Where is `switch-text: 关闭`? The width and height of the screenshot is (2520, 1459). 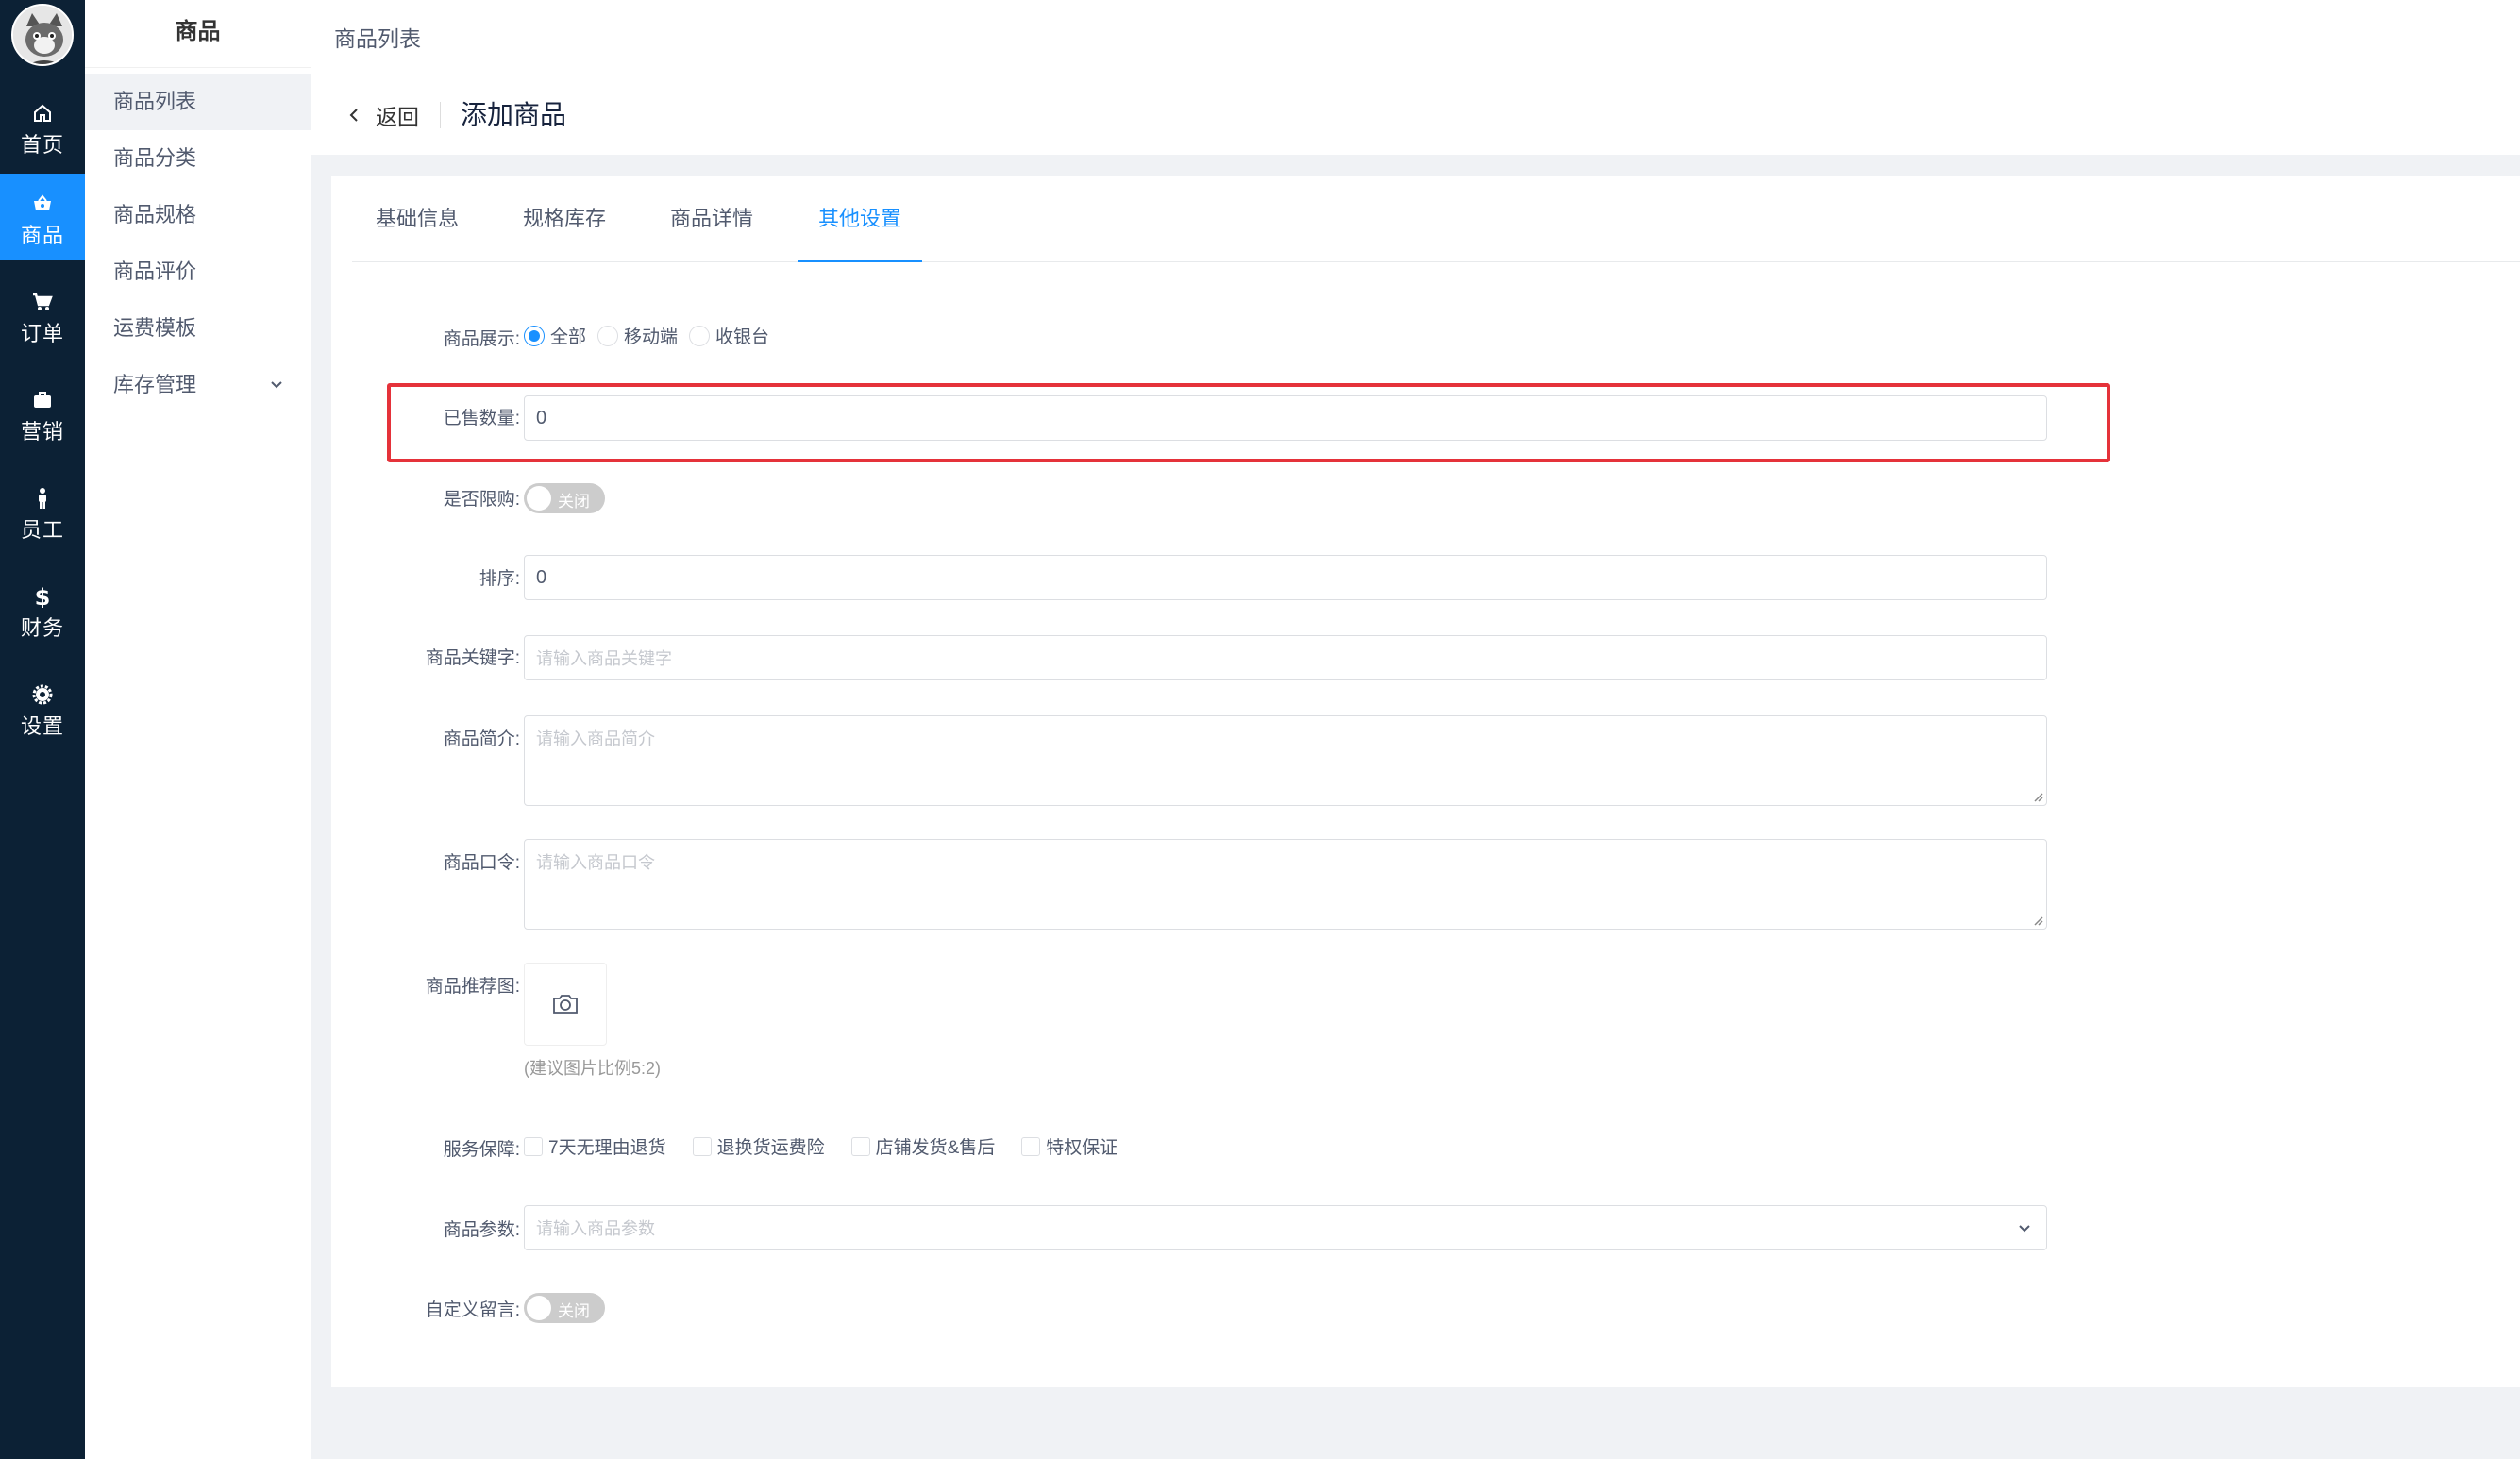 switch-text: 关闭 is located at coordinates (574, 1311).